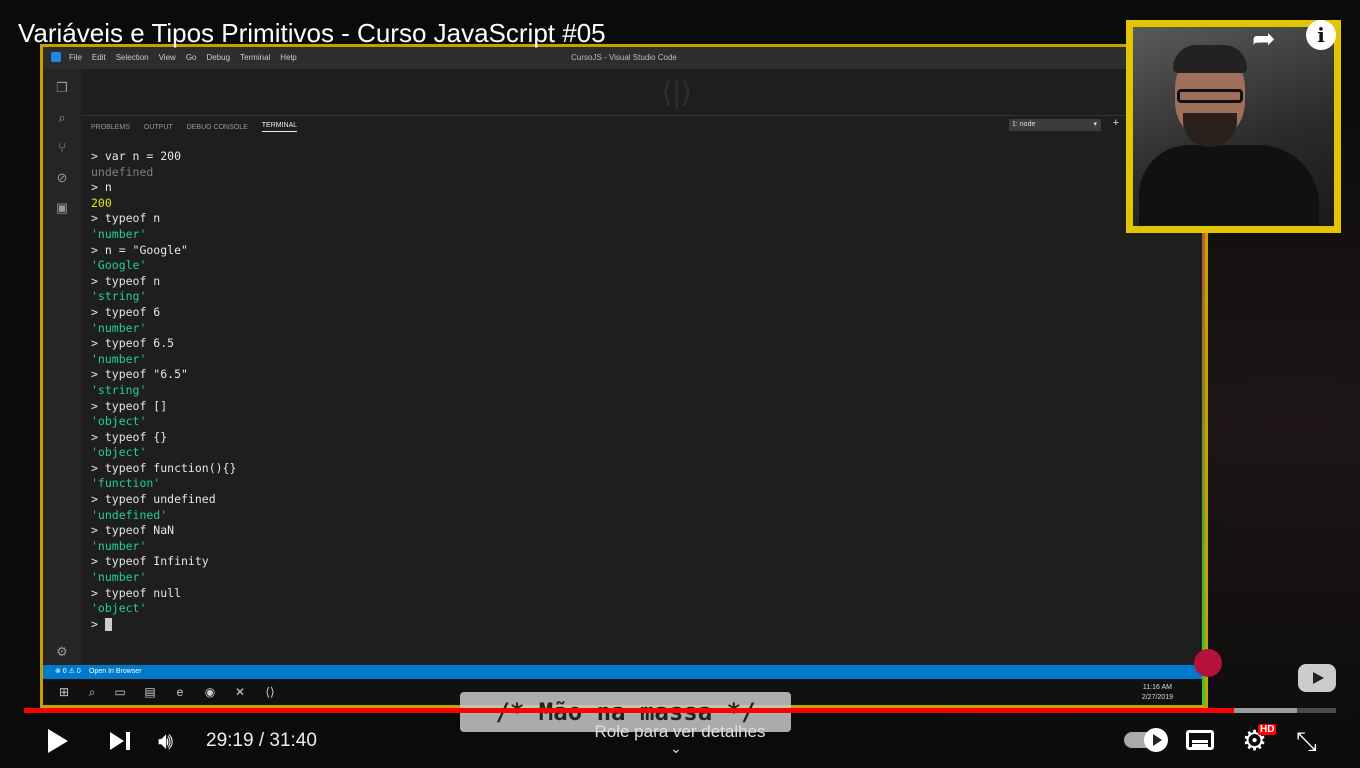 This screenshot has height=768, width=1360. What do you see at coordinates (115, 672) in the screenshot?
I see `status-open-in-browser: Open In Browser` at bounding box center [115, 672].